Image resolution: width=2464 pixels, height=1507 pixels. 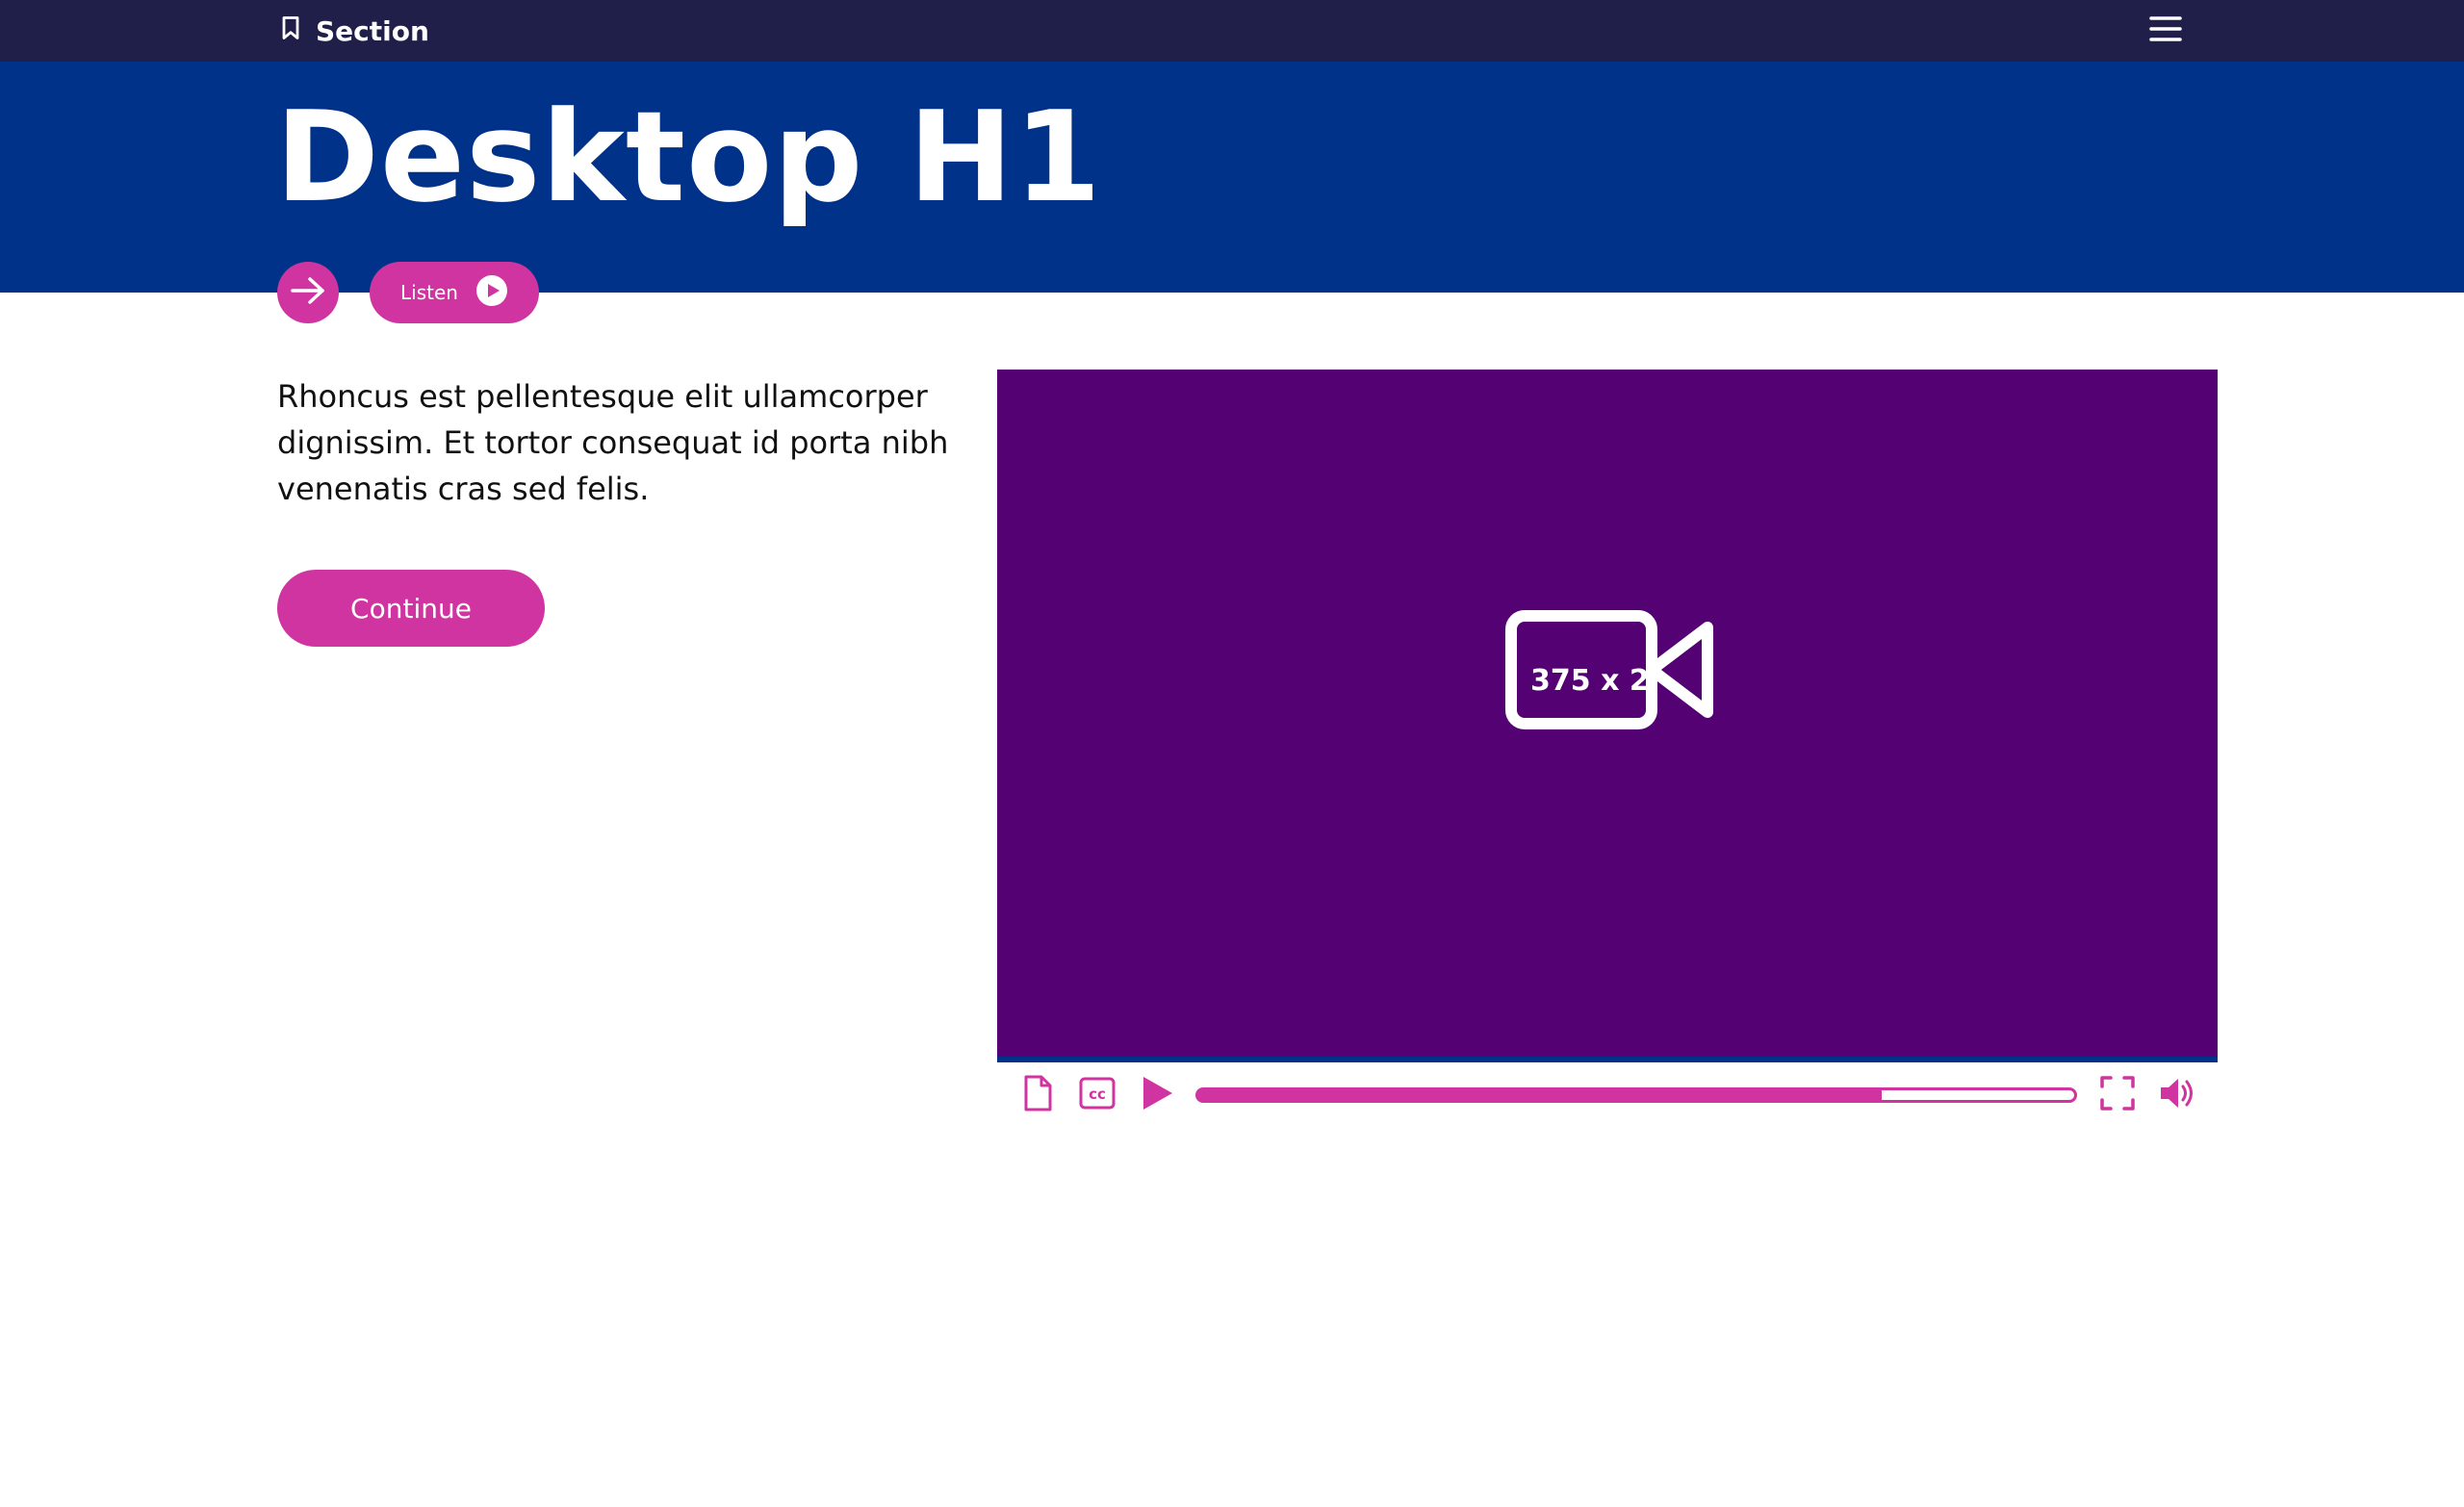 I want to click on continue-button: Continue, so click(x=411, y=608).